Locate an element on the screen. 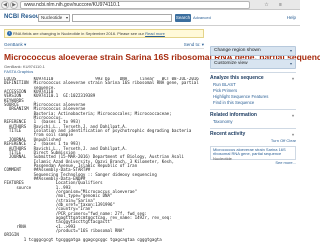  database-select-value: Nucleotide is located at coordinates (52, 17).